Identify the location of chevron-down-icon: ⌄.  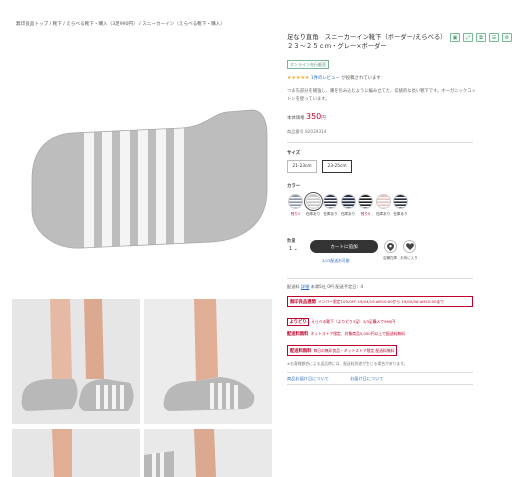
(295, 249).